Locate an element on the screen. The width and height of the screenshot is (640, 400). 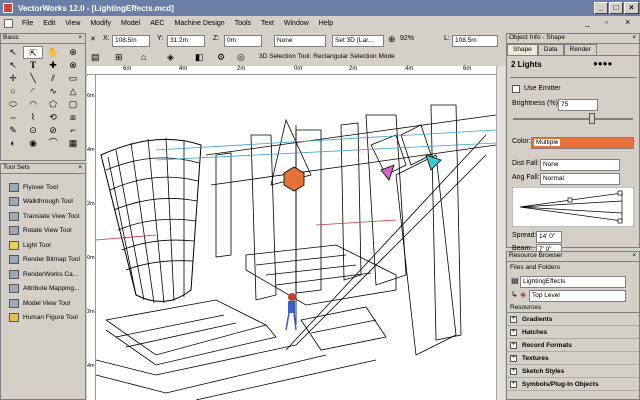
translate-view-tool: Translate View Tool is located at coordinates (43, 216).